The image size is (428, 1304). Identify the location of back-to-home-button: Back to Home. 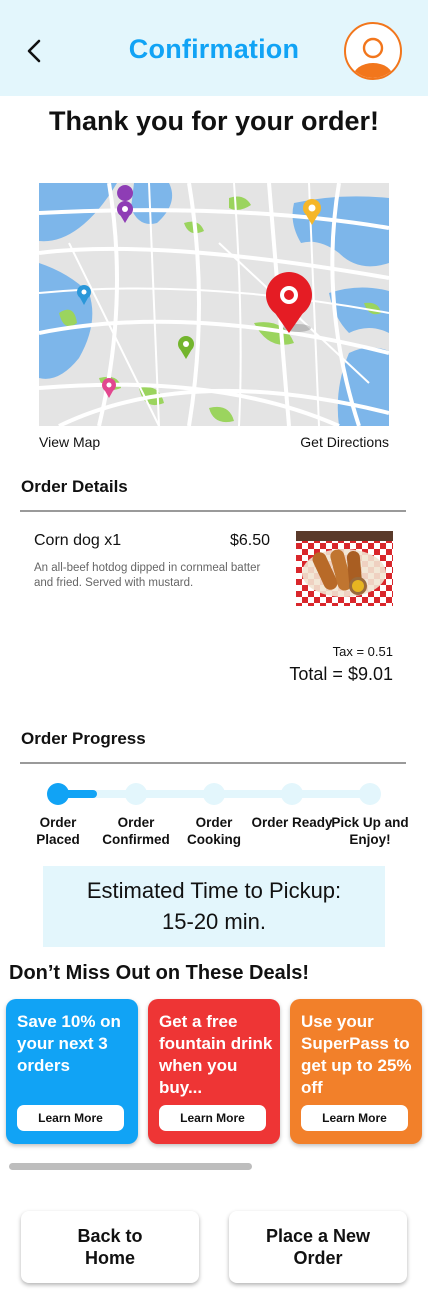
(110, 1247).